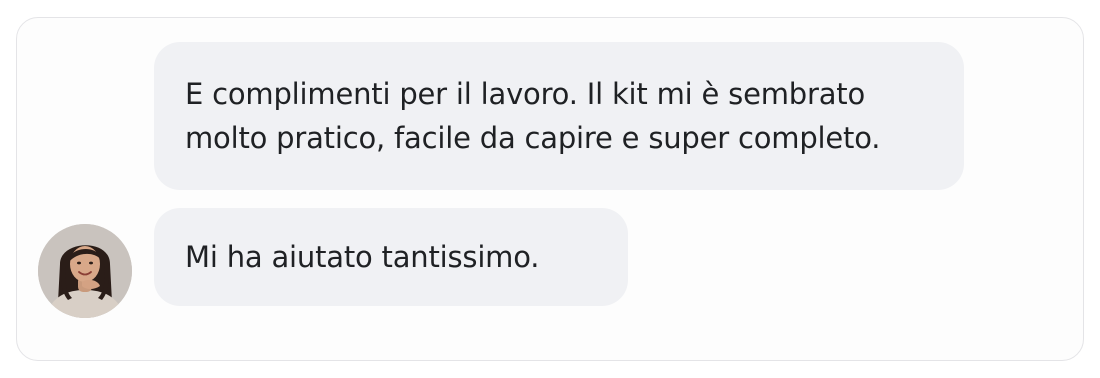 The width and height of the screenshot is (1100, 378). I want to click on user-avatar-photo-icon, so click(85, 271).